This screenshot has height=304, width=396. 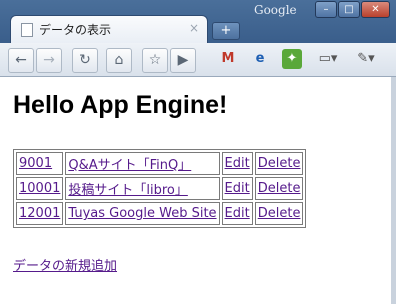 I want to click on page-title: Hello App Engine!, so click(x=120, y=105).